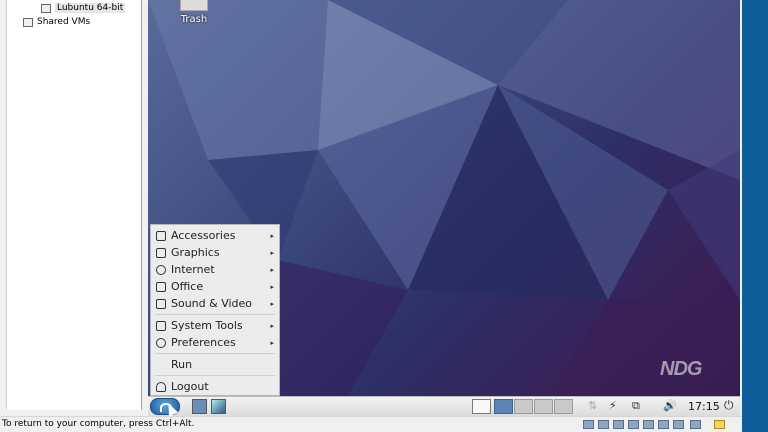 Image resolution: width=768 pixels, height=432 pixels. Describe the element at coordinates (161, 325) in the screenshot. I see `monitor-icon` at that location.